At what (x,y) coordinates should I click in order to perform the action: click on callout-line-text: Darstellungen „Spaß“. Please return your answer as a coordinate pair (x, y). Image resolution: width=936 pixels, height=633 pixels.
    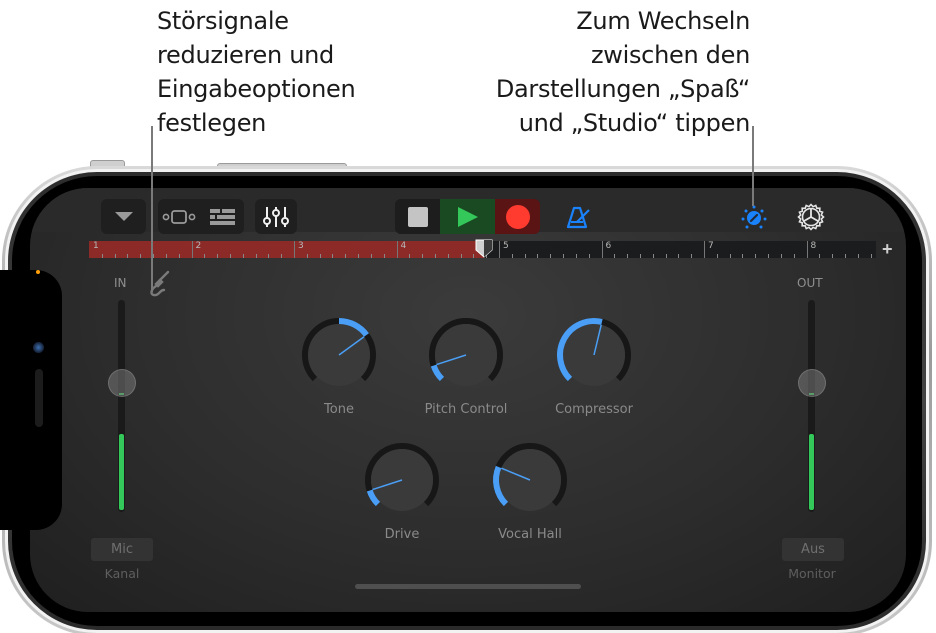
    Looking at the image, I should click on (622, 89).